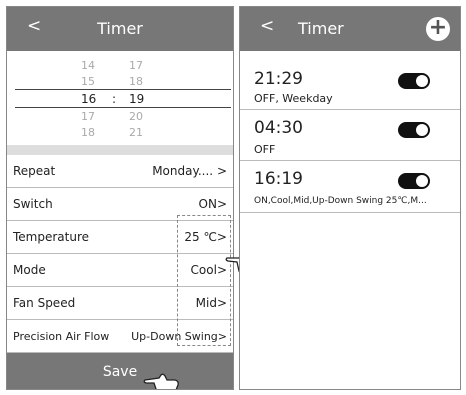  Describe the element at coordinates (88, 132) in the screenshot. I see `picker-hour: 18` at that location.